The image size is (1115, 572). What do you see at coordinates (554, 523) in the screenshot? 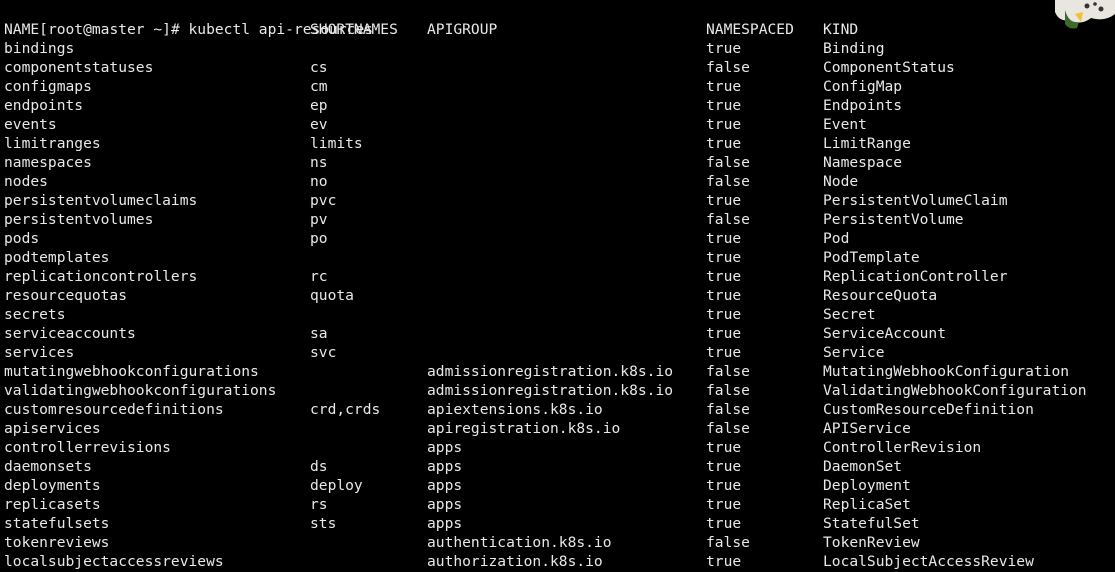
I see `table-row: statefulsets sts apps true StatefulSet` at bounding box center [554, 523].